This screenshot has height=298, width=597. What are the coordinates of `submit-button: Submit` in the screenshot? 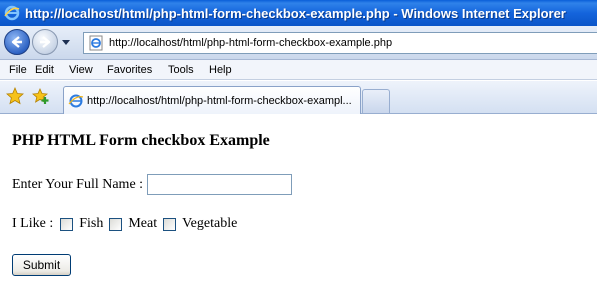 It's located at (41, 265).